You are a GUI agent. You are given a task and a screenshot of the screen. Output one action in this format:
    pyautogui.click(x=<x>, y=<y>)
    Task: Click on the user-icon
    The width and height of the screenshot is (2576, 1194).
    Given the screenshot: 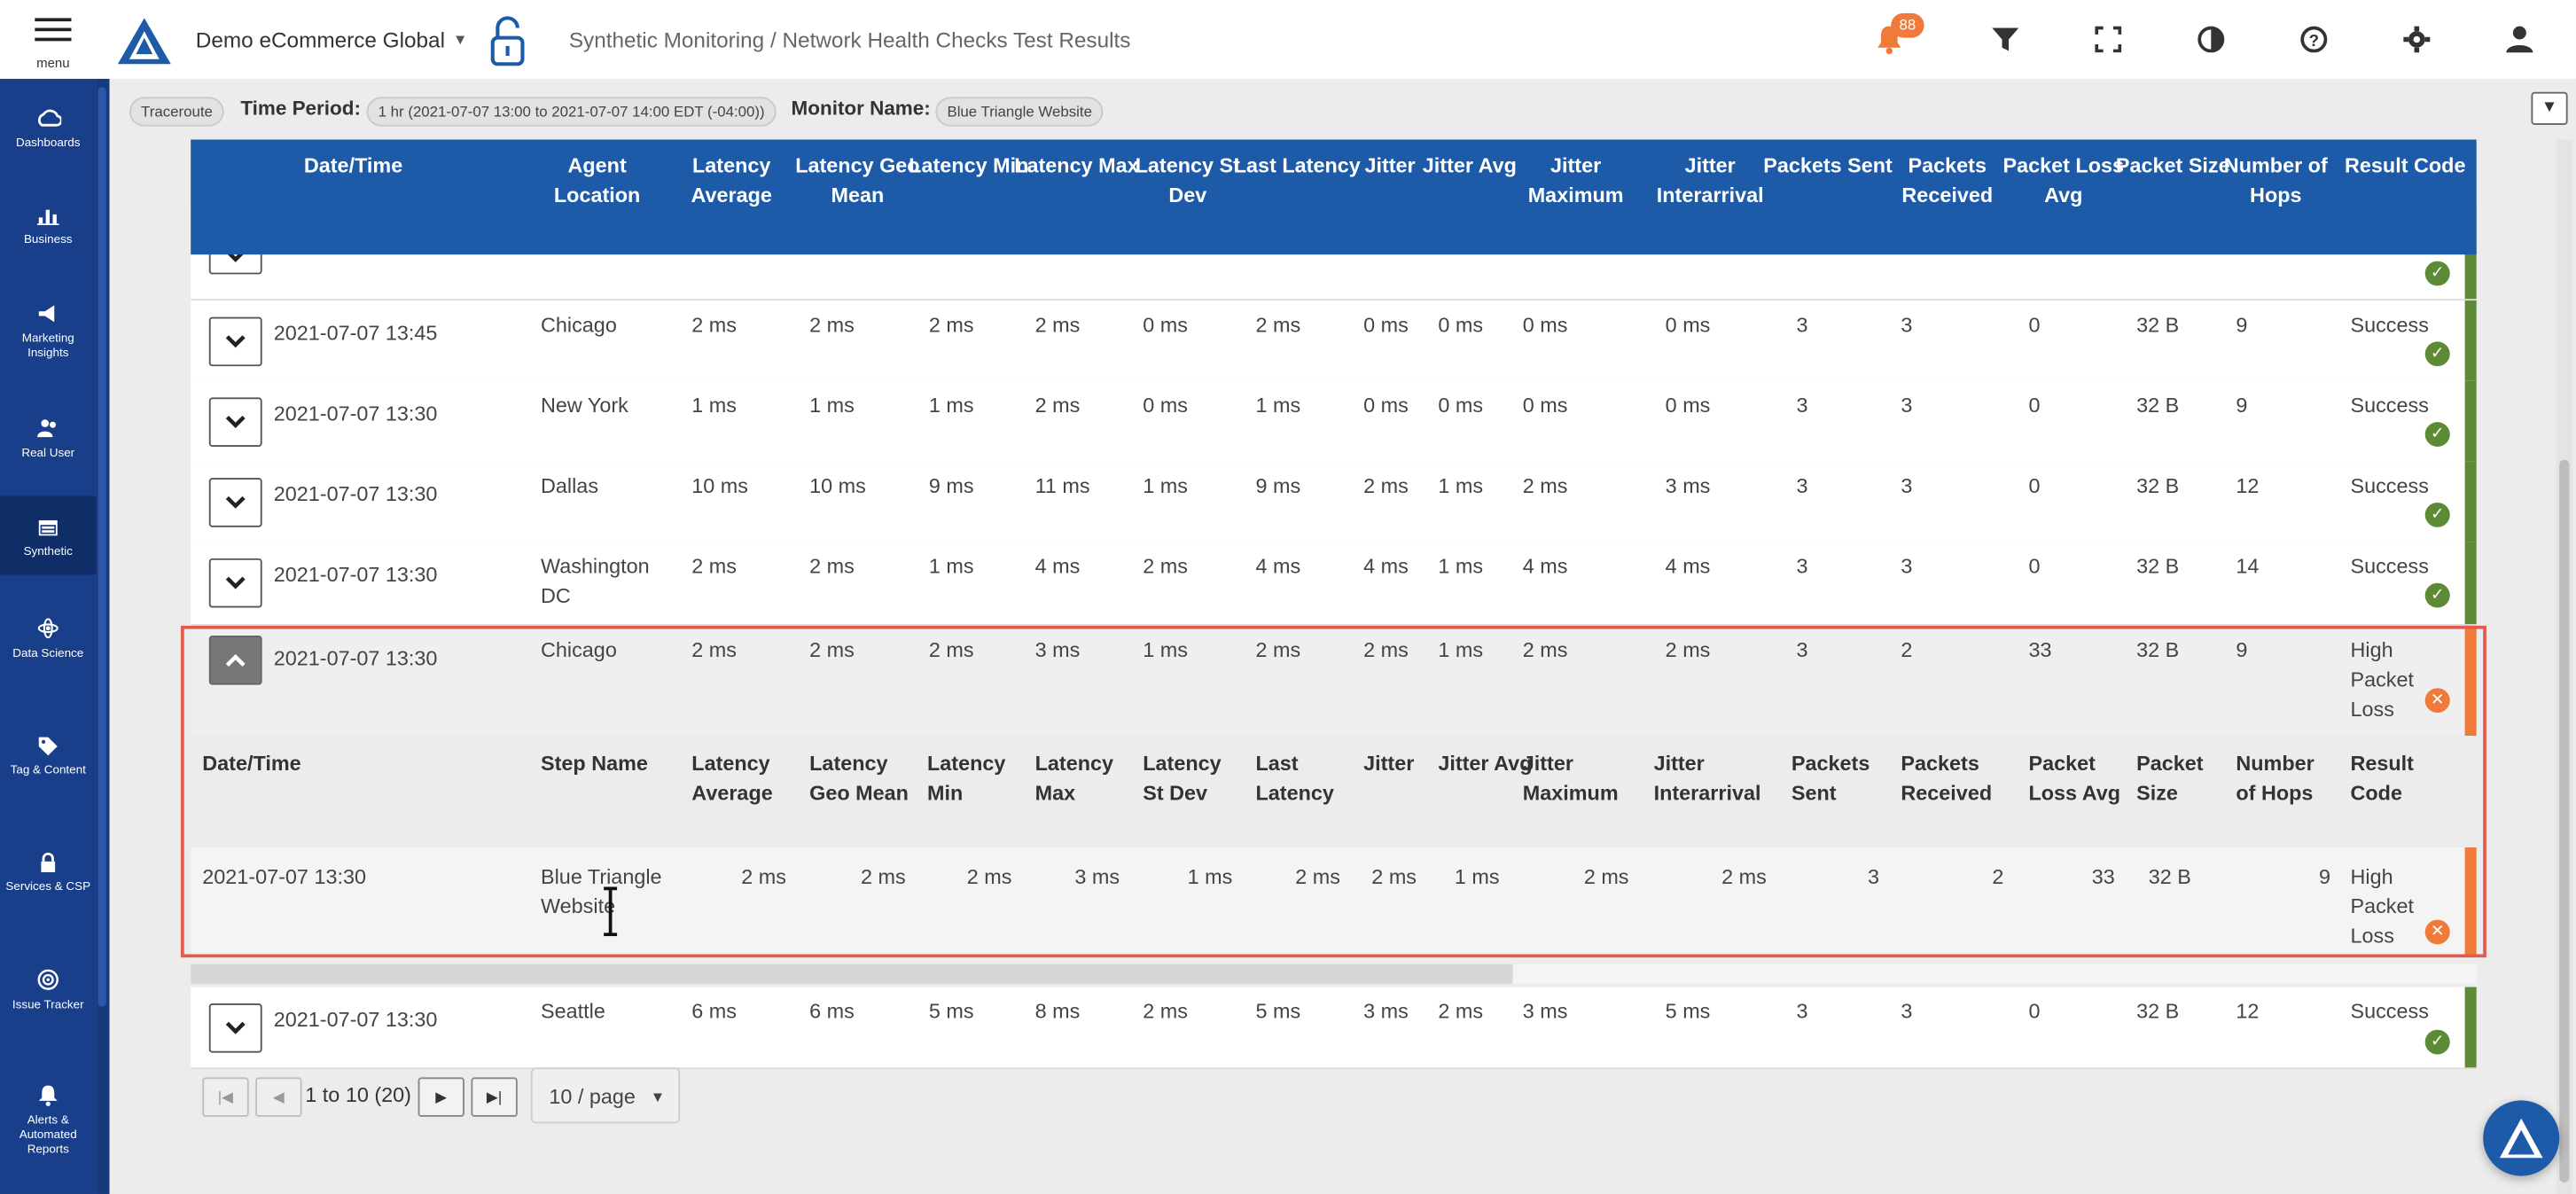 What is the action you would take?
    pyautogui.click(x=2519, y=39)
    